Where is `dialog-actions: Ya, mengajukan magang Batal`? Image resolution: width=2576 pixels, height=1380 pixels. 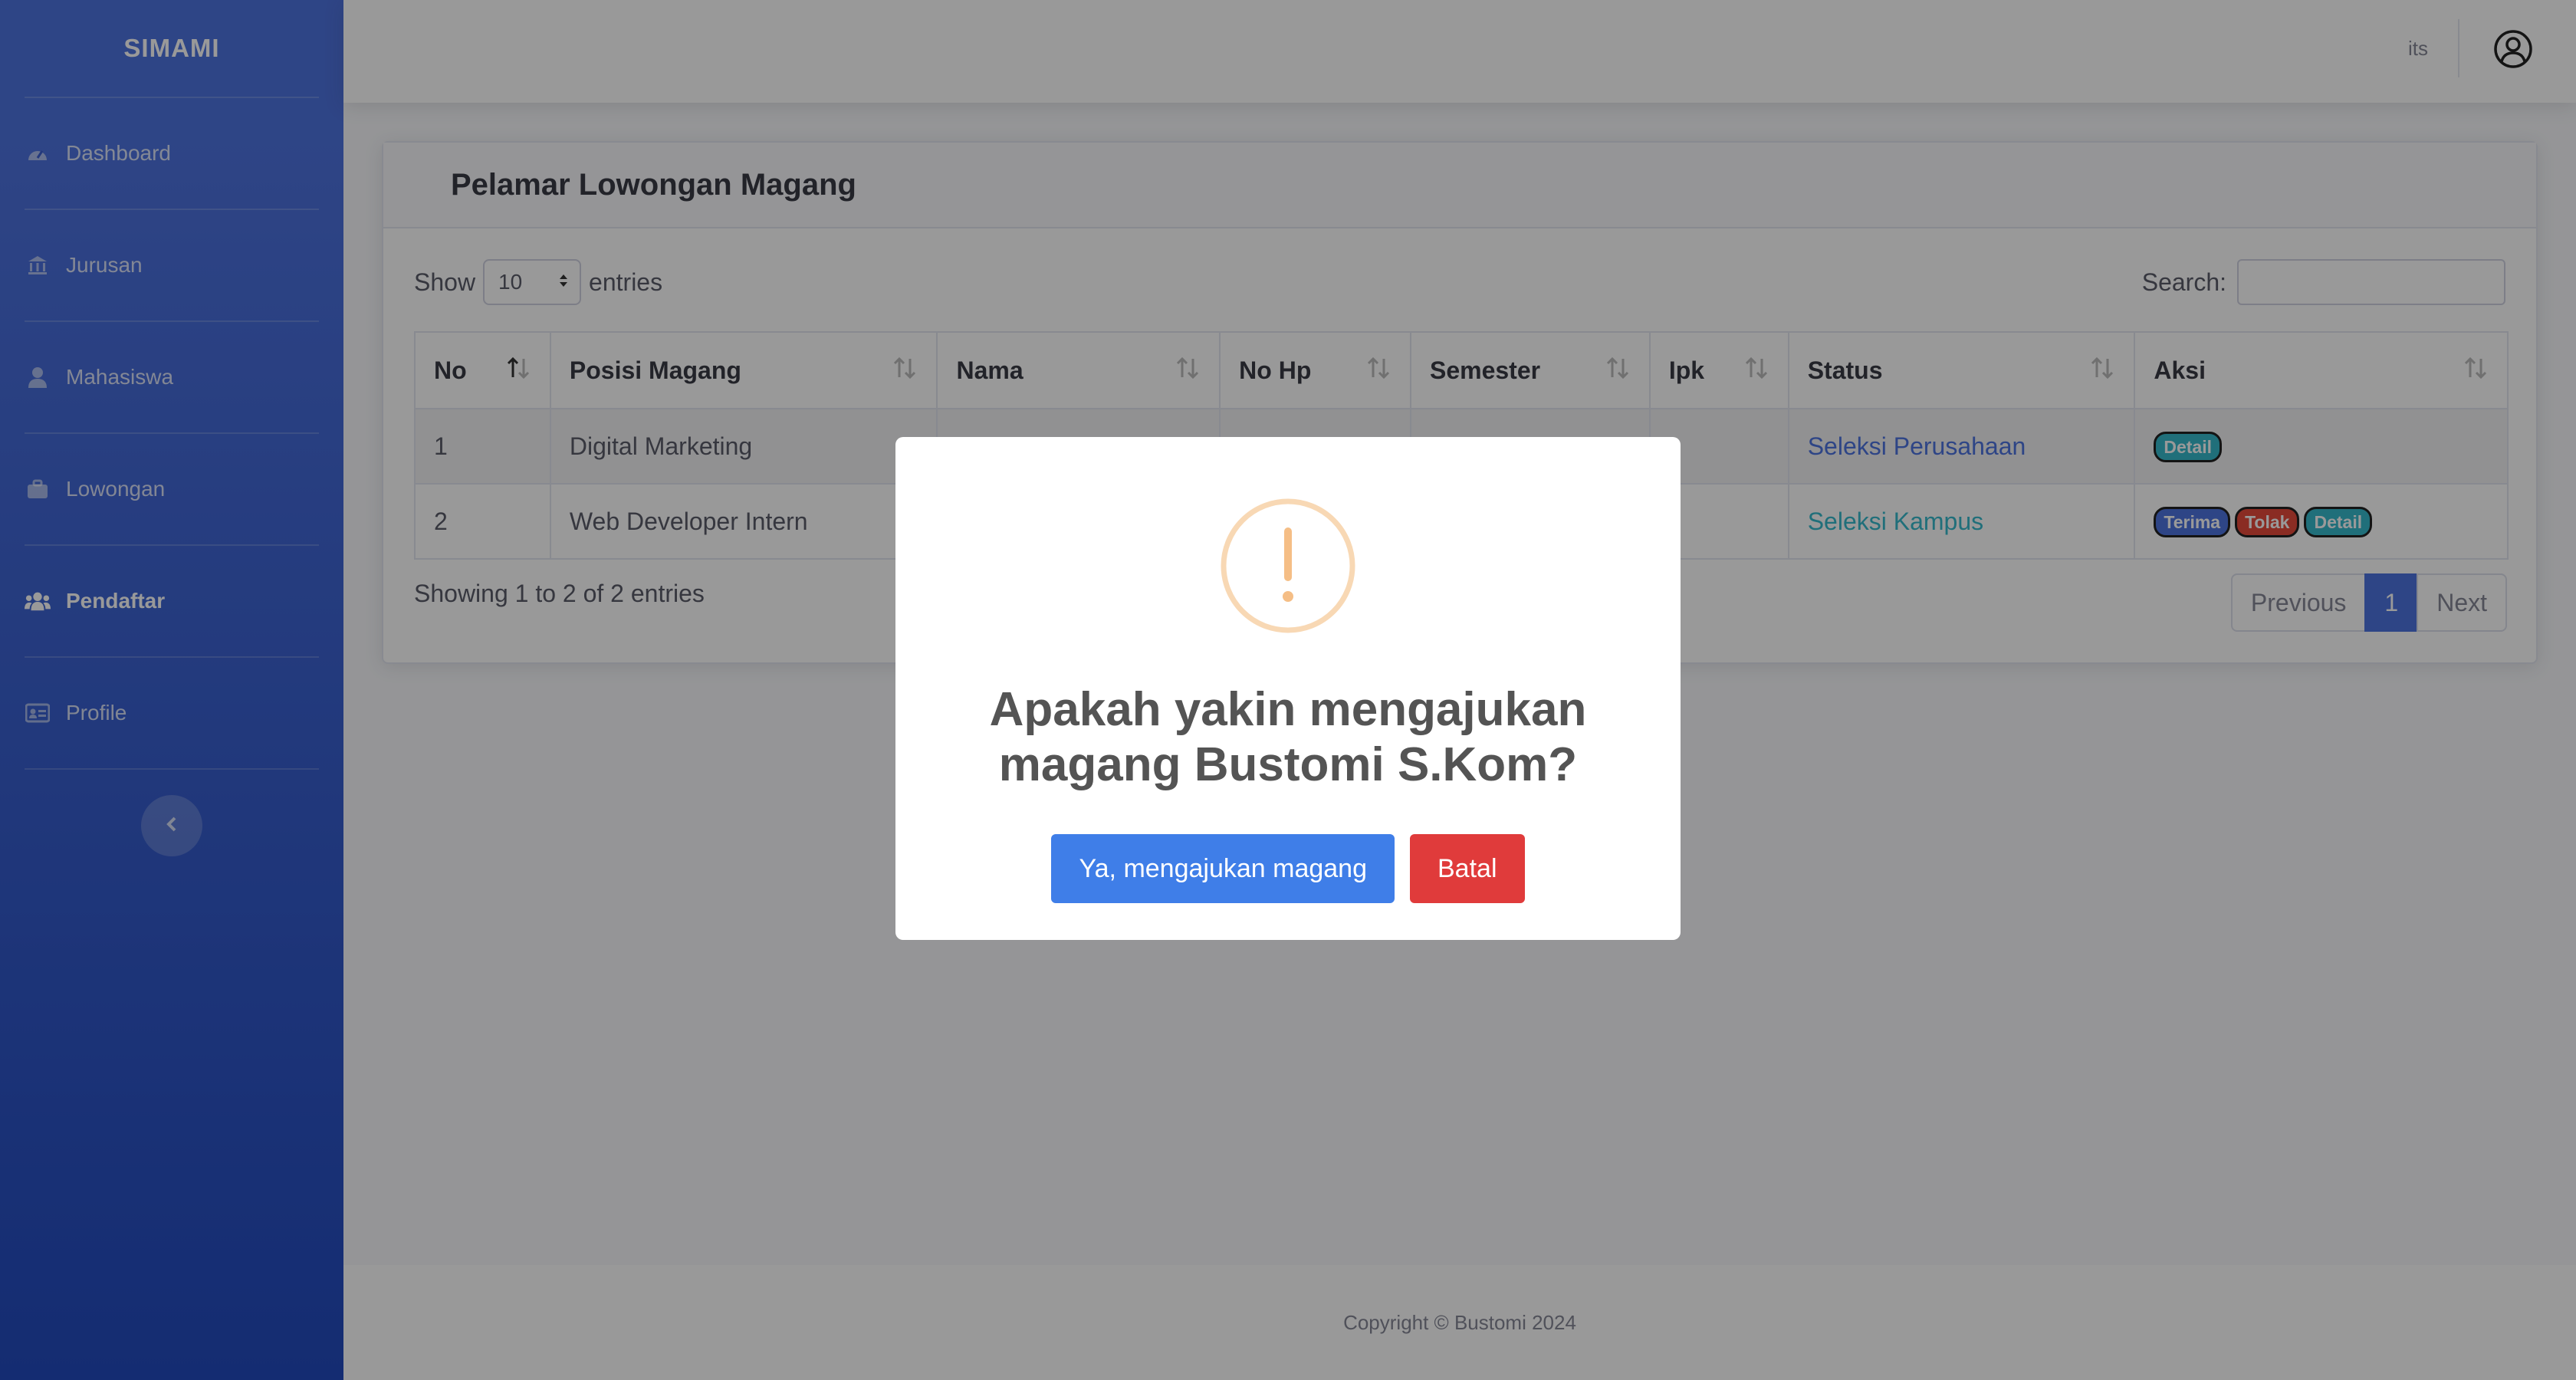 dialog-actions: Ya, mengajukan magang Batal is located at coordinates (1288, 869).